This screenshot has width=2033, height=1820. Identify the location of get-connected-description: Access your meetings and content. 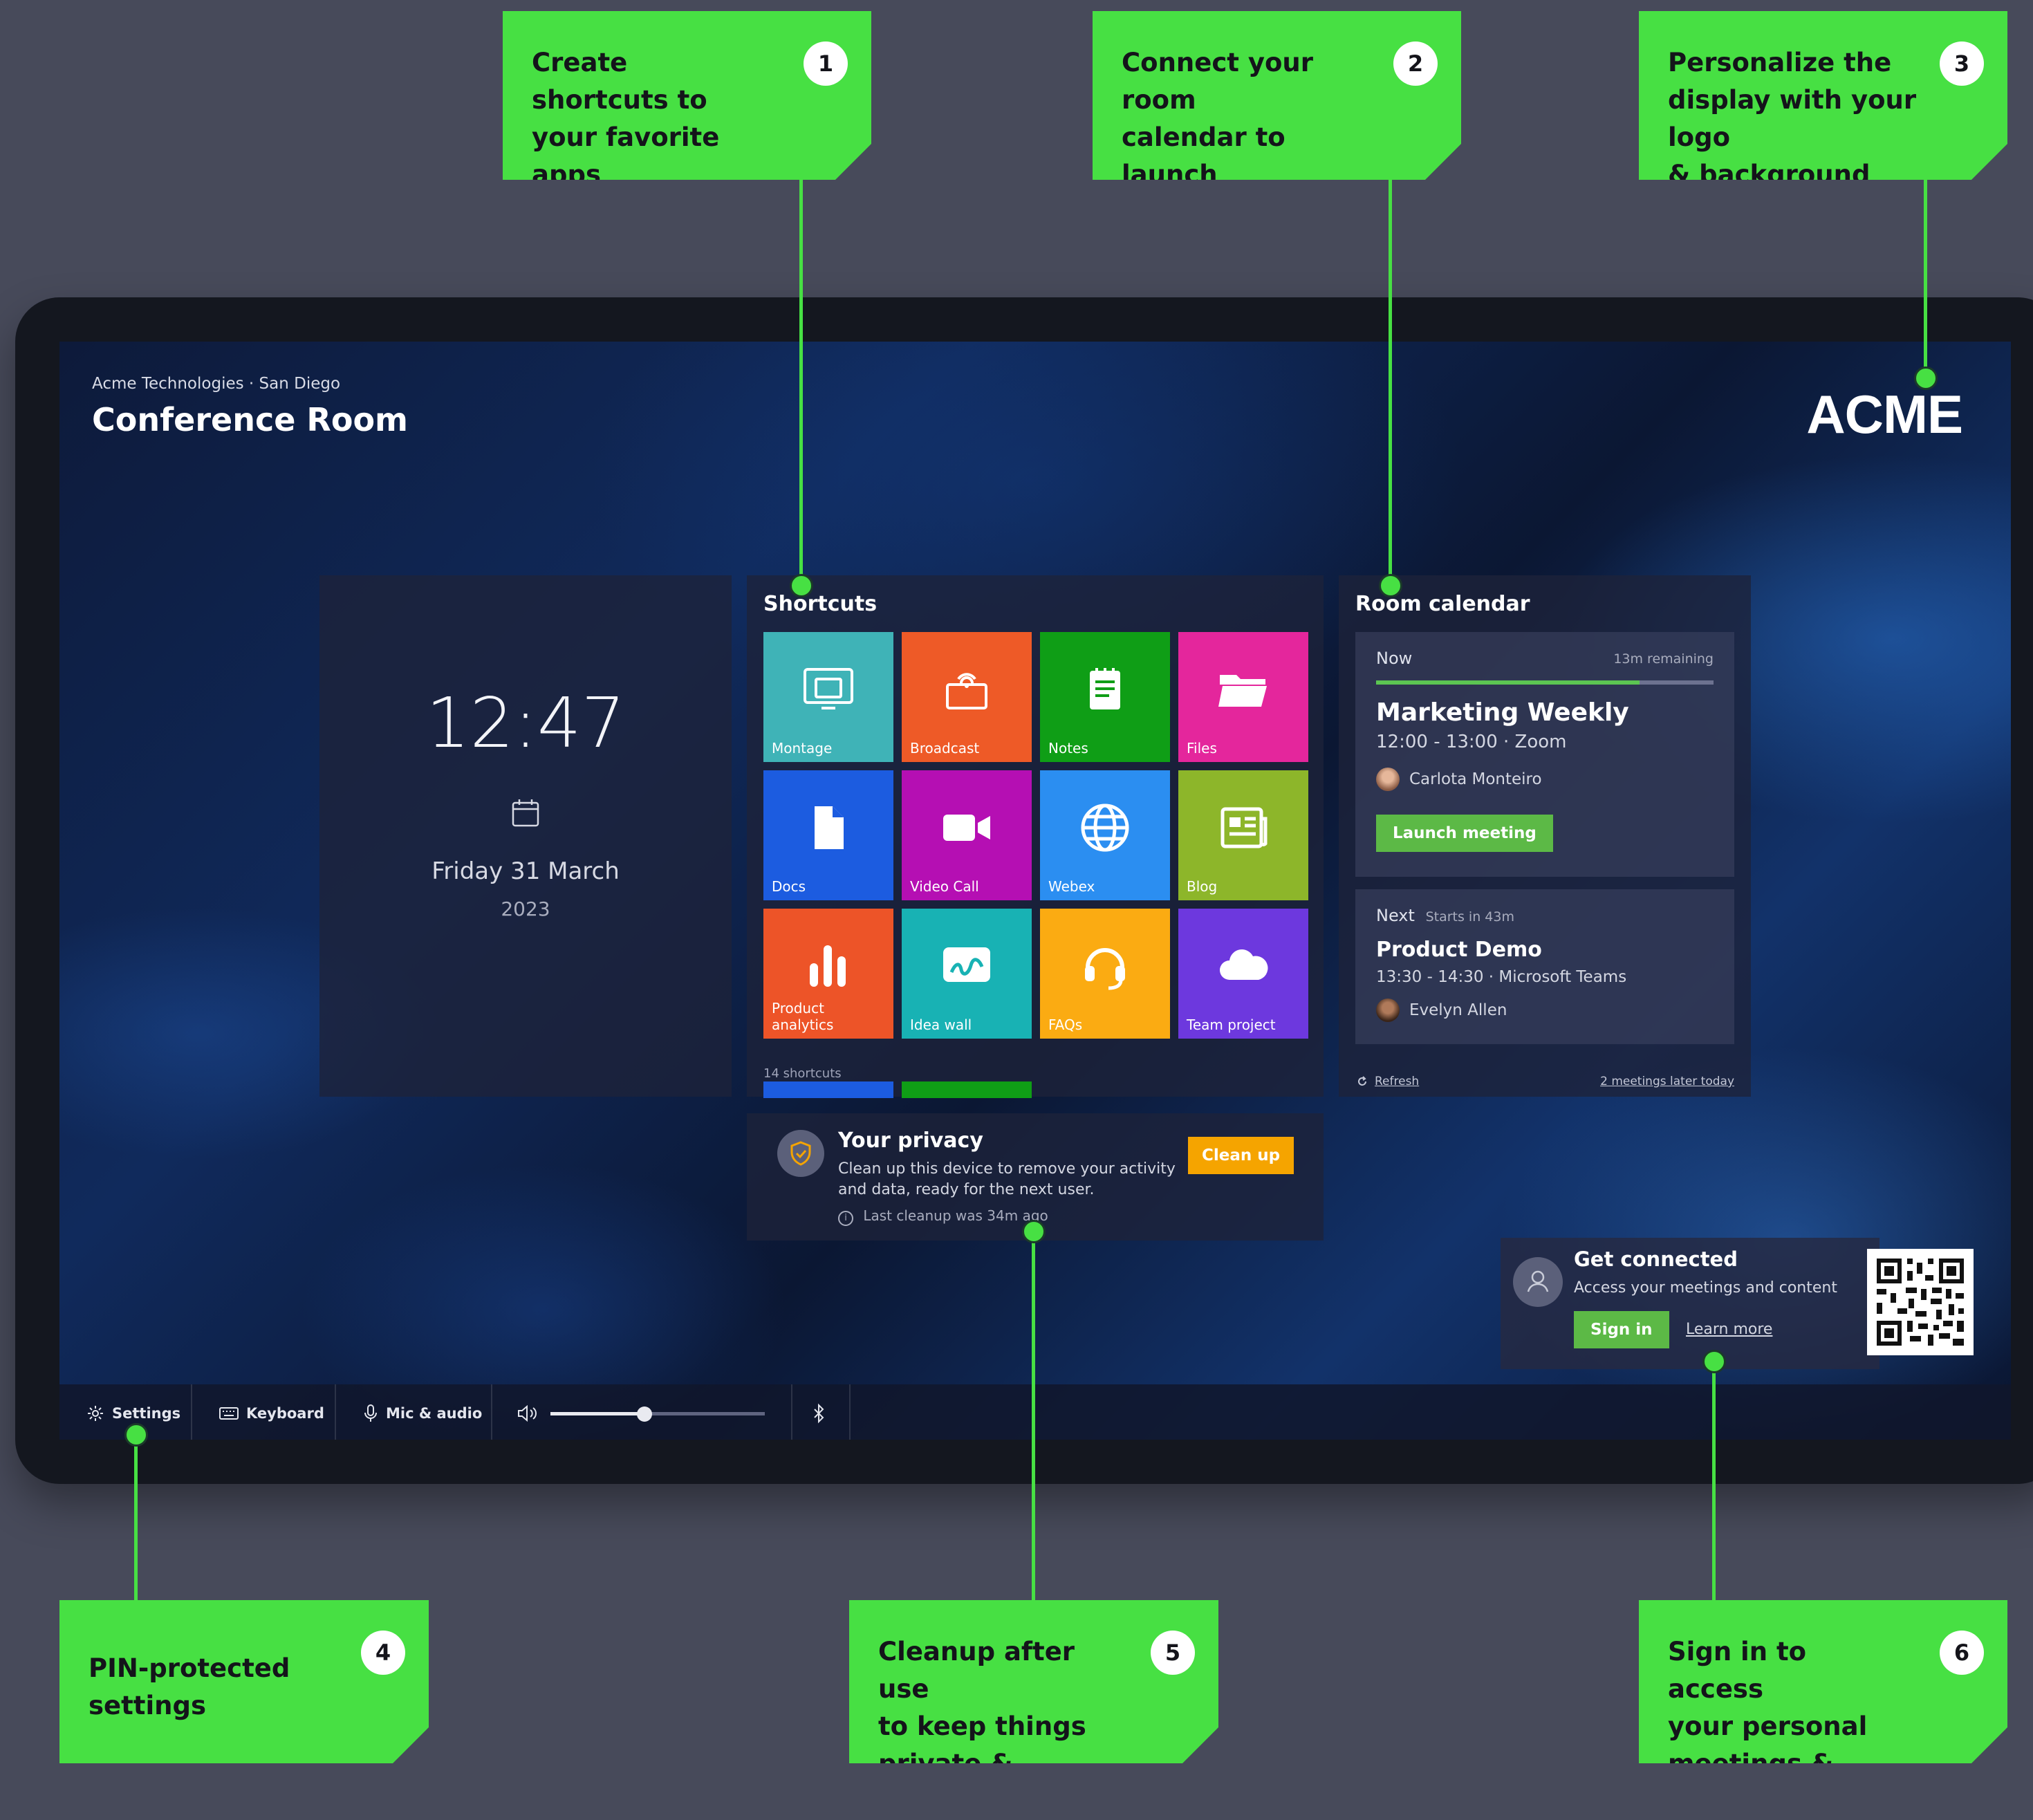
(1706, 1288).